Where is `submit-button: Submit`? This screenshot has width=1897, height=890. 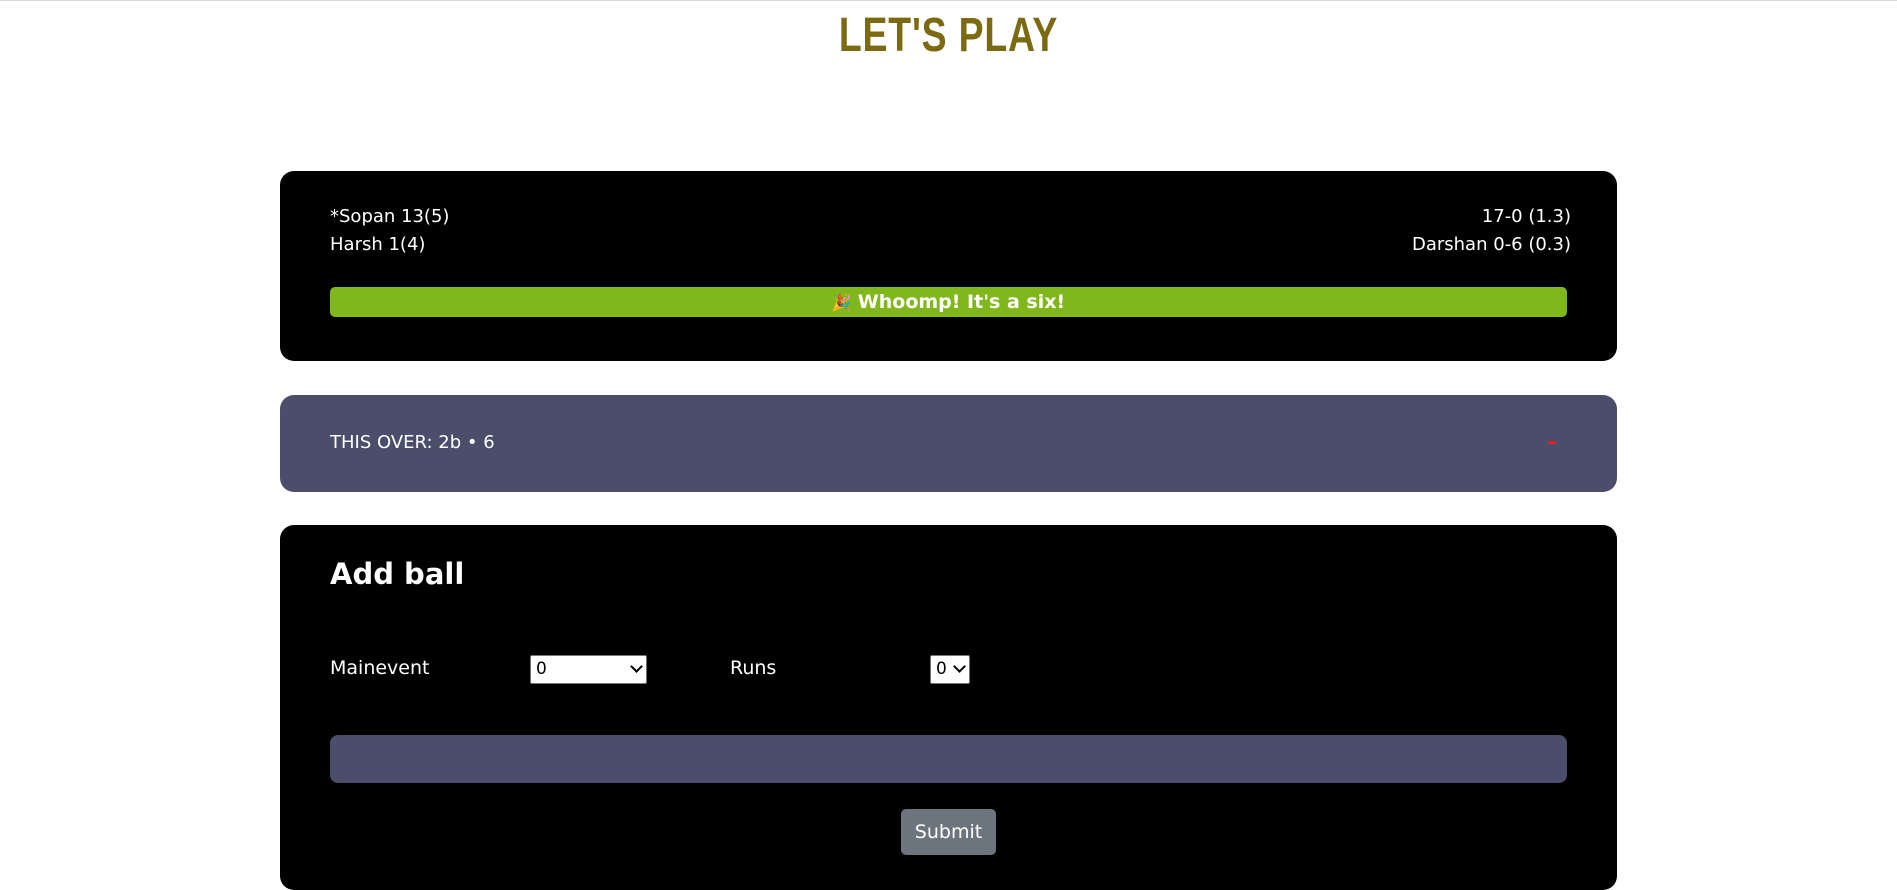 submit-button: Submit is located at coordinates (948, 832).